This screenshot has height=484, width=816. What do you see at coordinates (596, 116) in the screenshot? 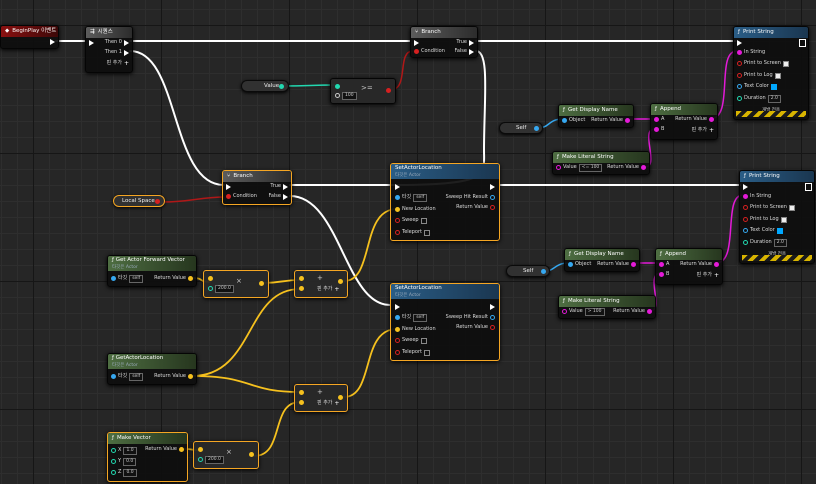
I see `get-display-name-node-1: ƒ Get Display Name Object Return Value` at bounding box center [596, 116].